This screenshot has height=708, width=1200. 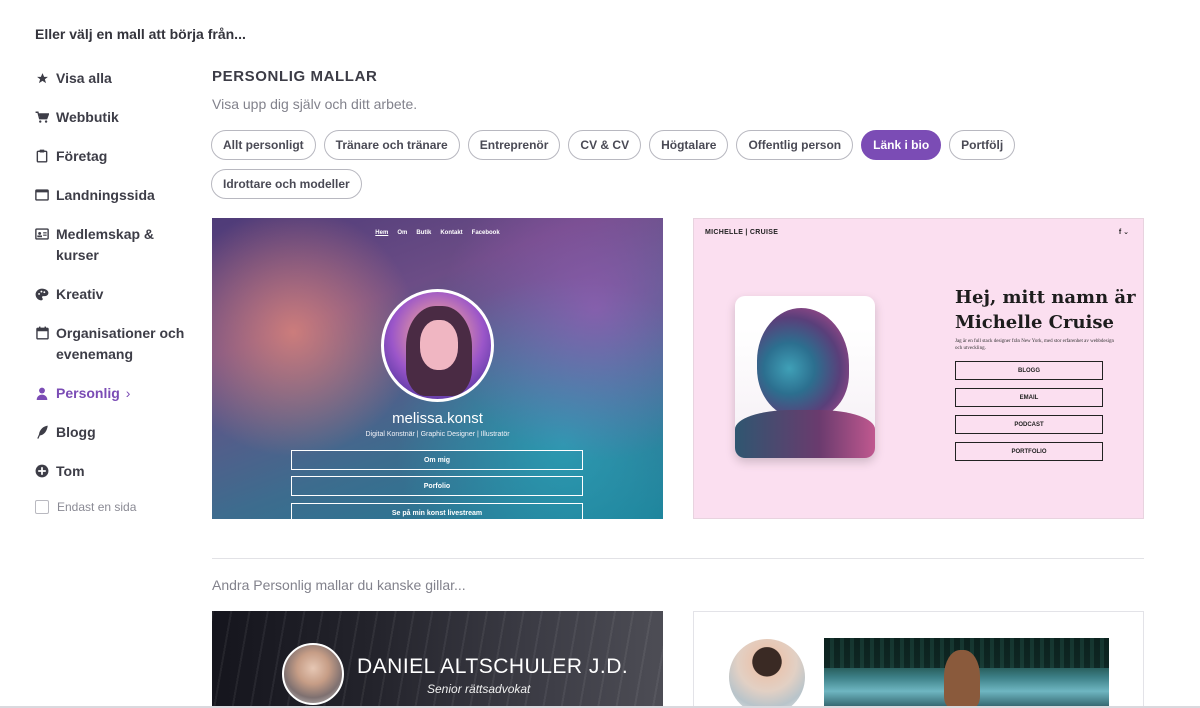 I want to click on template-name: DANIEL ALTSCHULER J.D., so click(x=493, y=666).